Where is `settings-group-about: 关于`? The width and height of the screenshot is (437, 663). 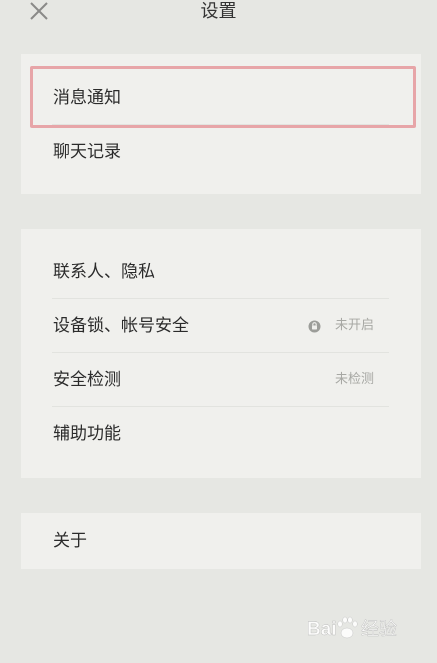 settings-group-about: 关于 is located at coordinates (221, 541).